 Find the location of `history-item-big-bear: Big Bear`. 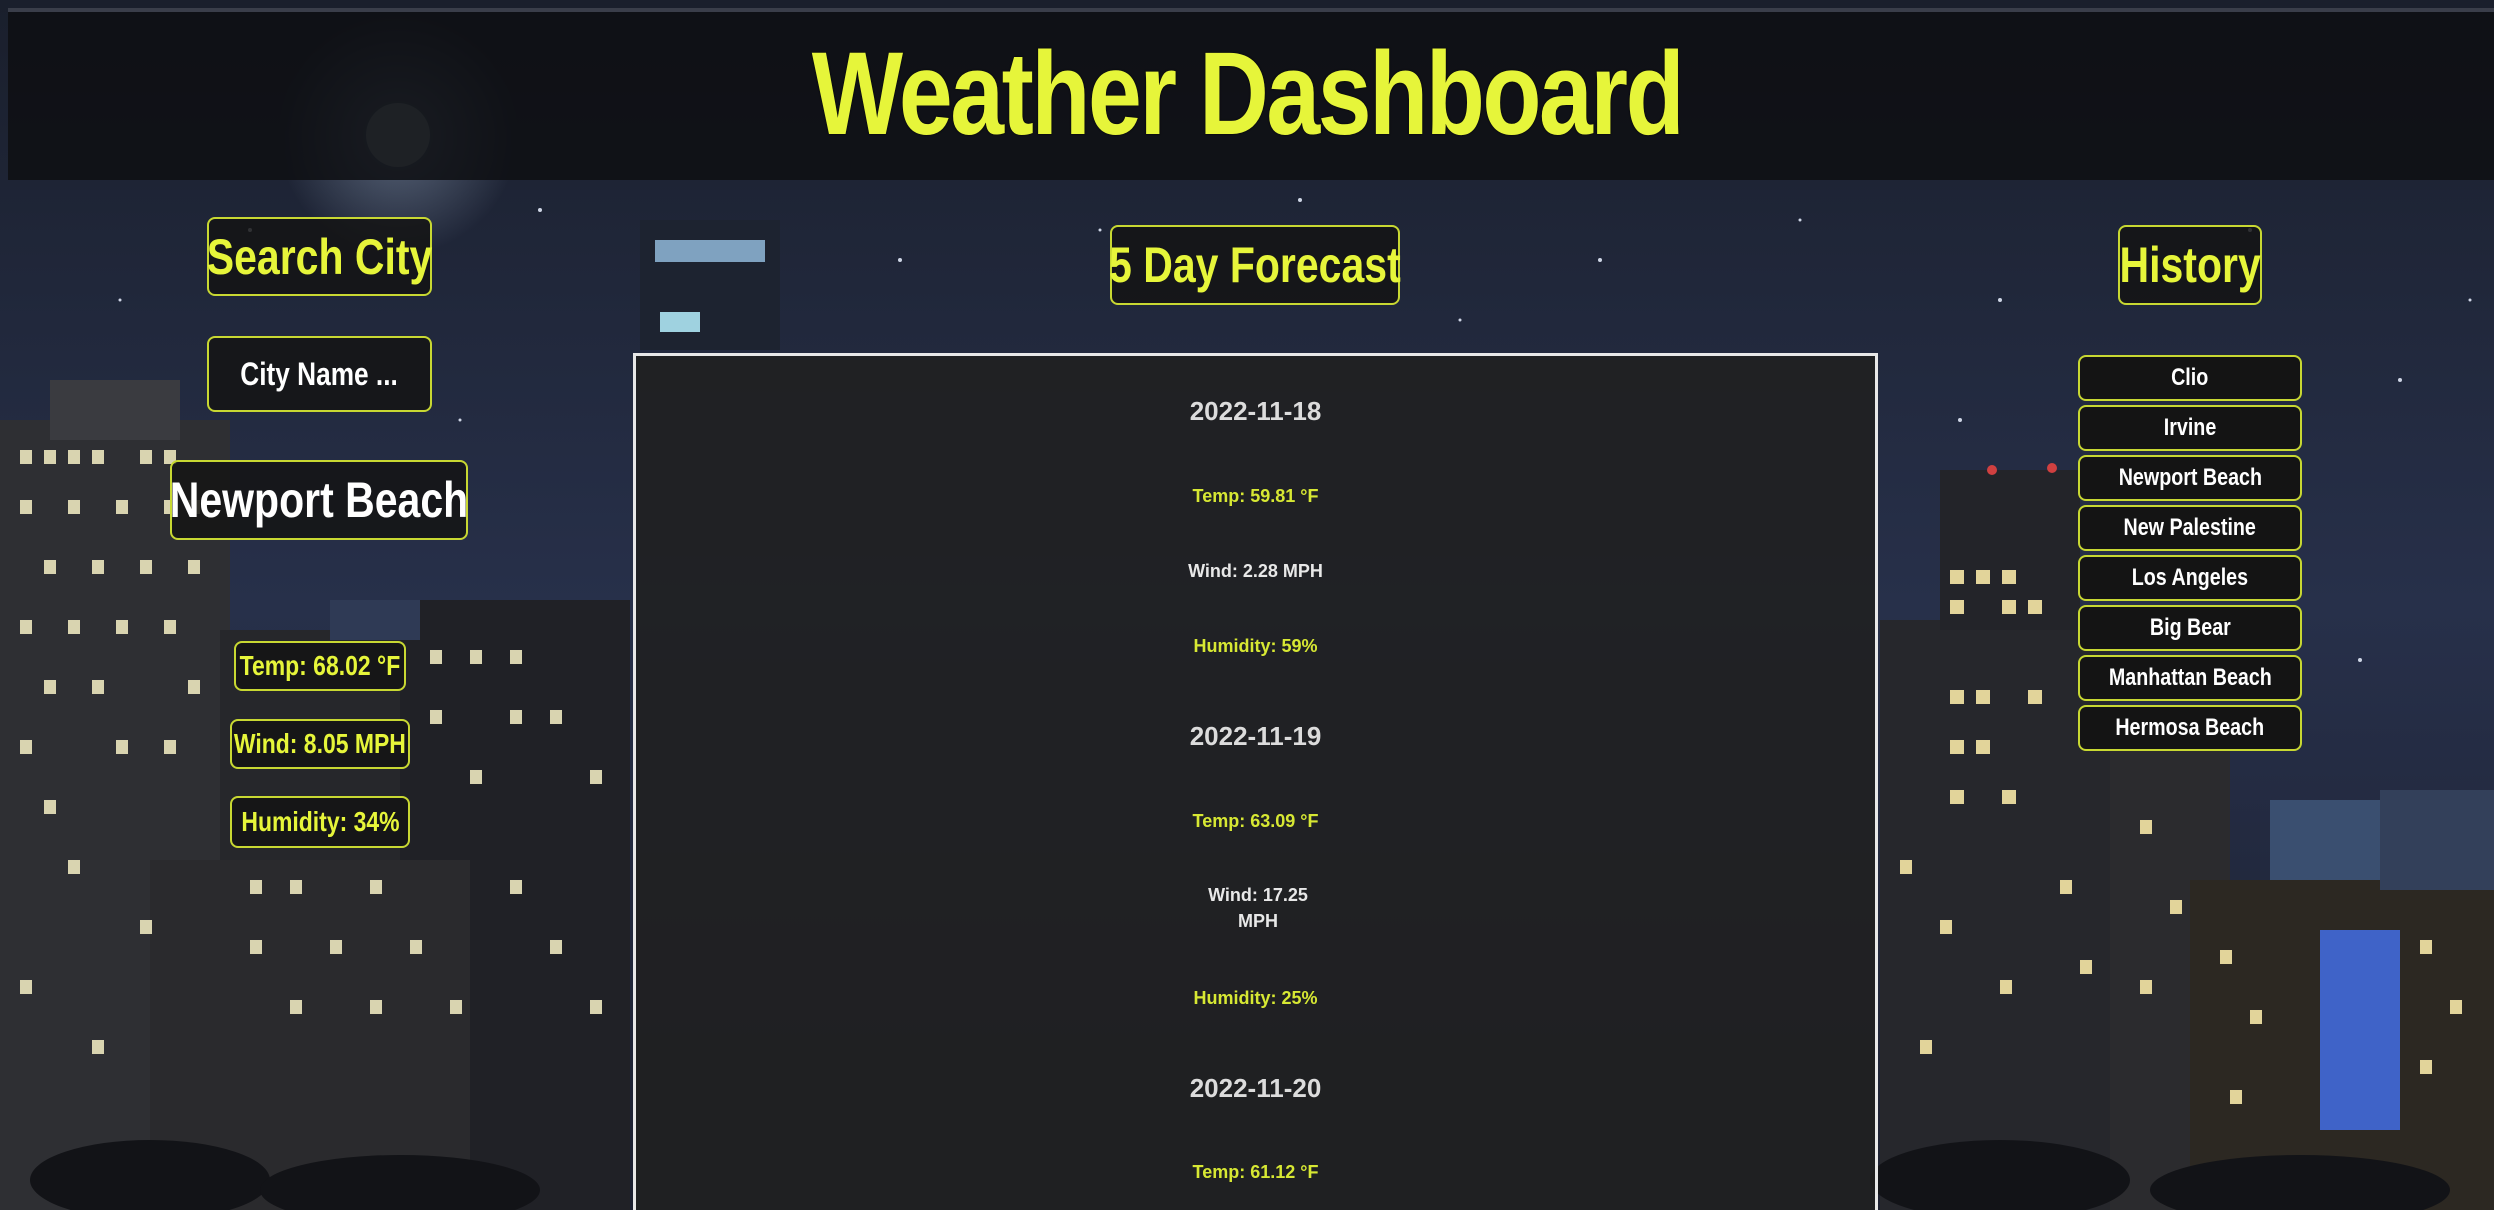

history-item-big-bear: Big Bear is located at coordinates (2190, 628).